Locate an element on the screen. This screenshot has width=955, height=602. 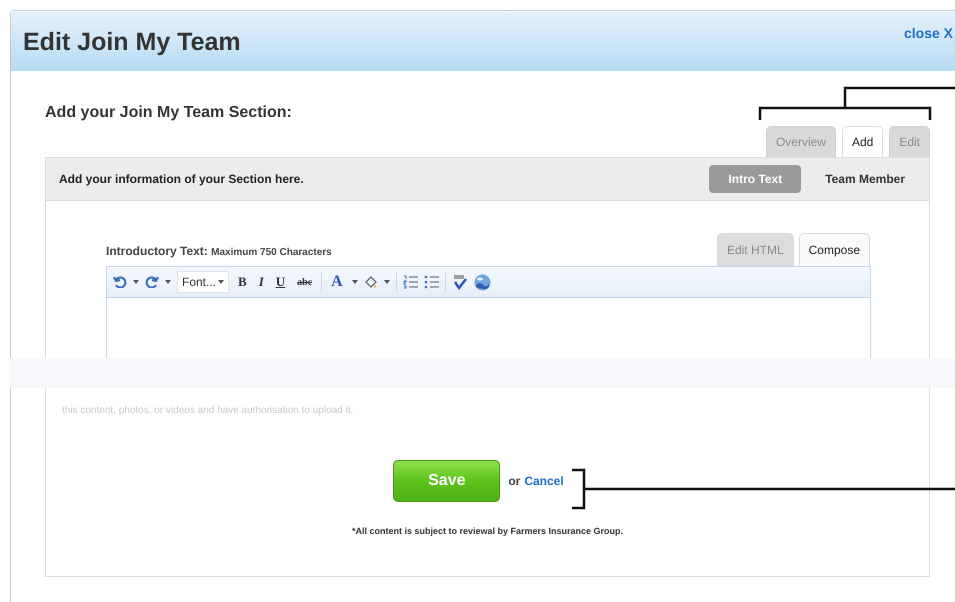
window-title: Edit Join My Team is located at coordinates (132, 42).